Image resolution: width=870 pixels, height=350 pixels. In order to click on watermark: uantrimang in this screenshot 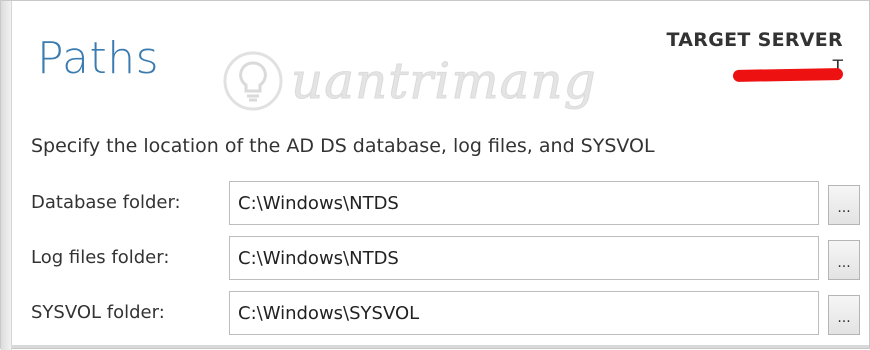, I will do `click(409, 81)`.